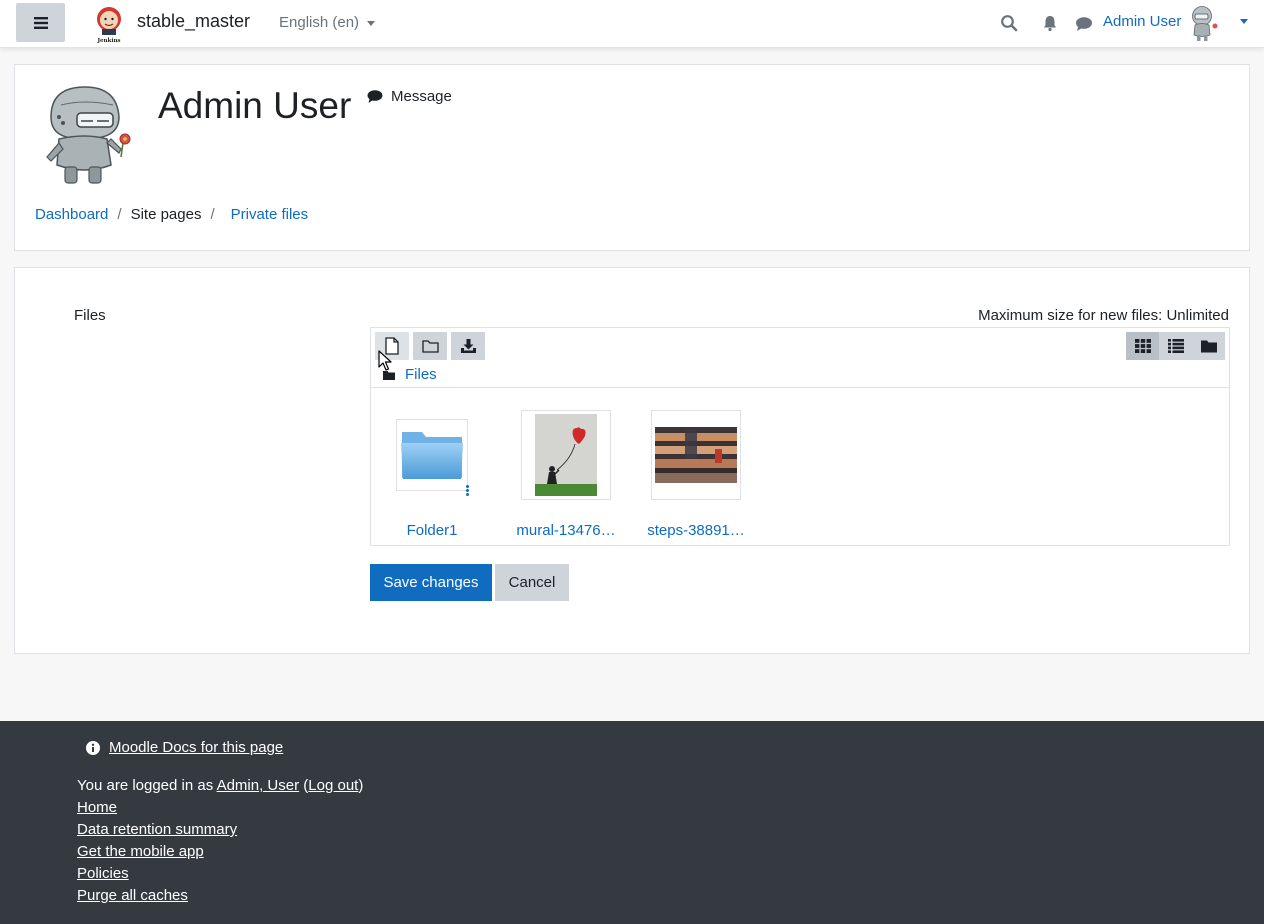 The width and height of the screenshot is (1264, 924). I want to click on paren-open: (, so click(304, 785).